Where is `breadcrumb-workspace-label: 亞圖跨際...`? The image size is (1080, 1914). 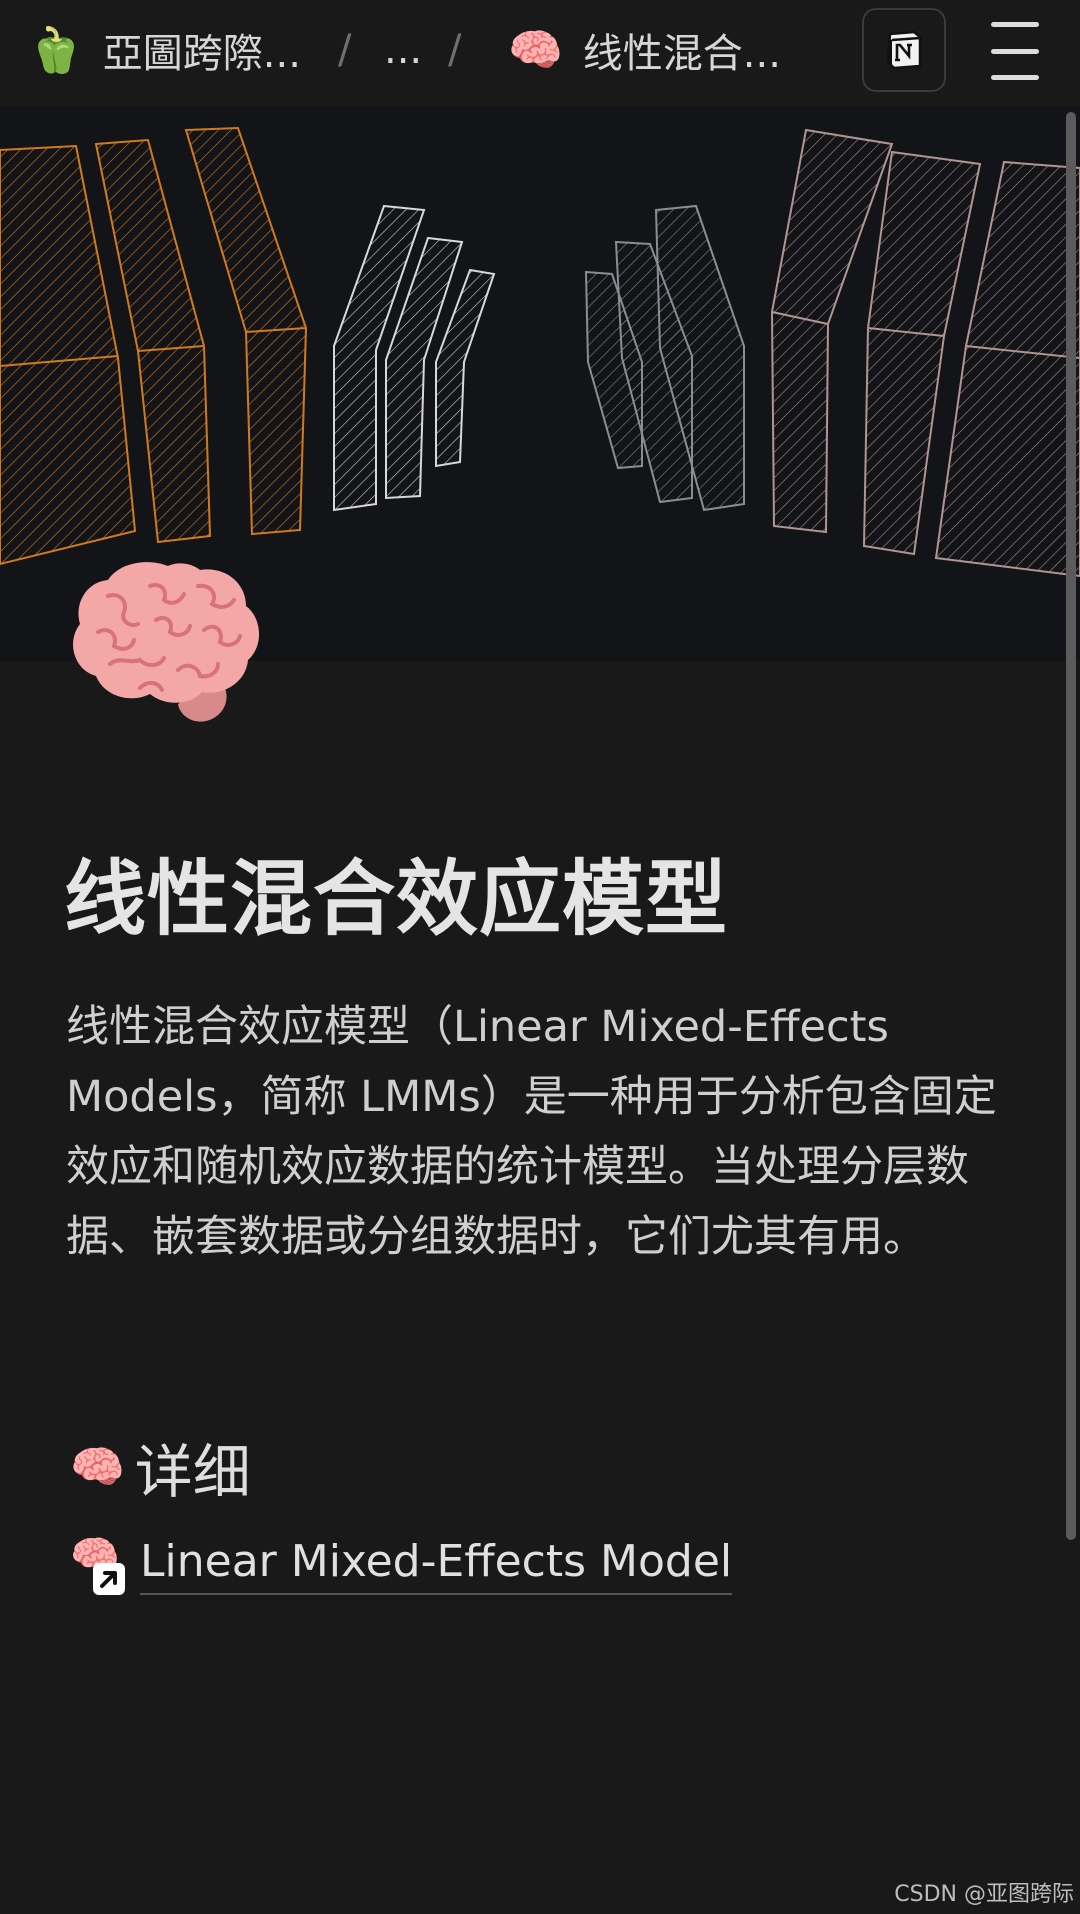
breadcrumb-workspace-label: 亞圖跨際... is located at coordinates (201, 54).